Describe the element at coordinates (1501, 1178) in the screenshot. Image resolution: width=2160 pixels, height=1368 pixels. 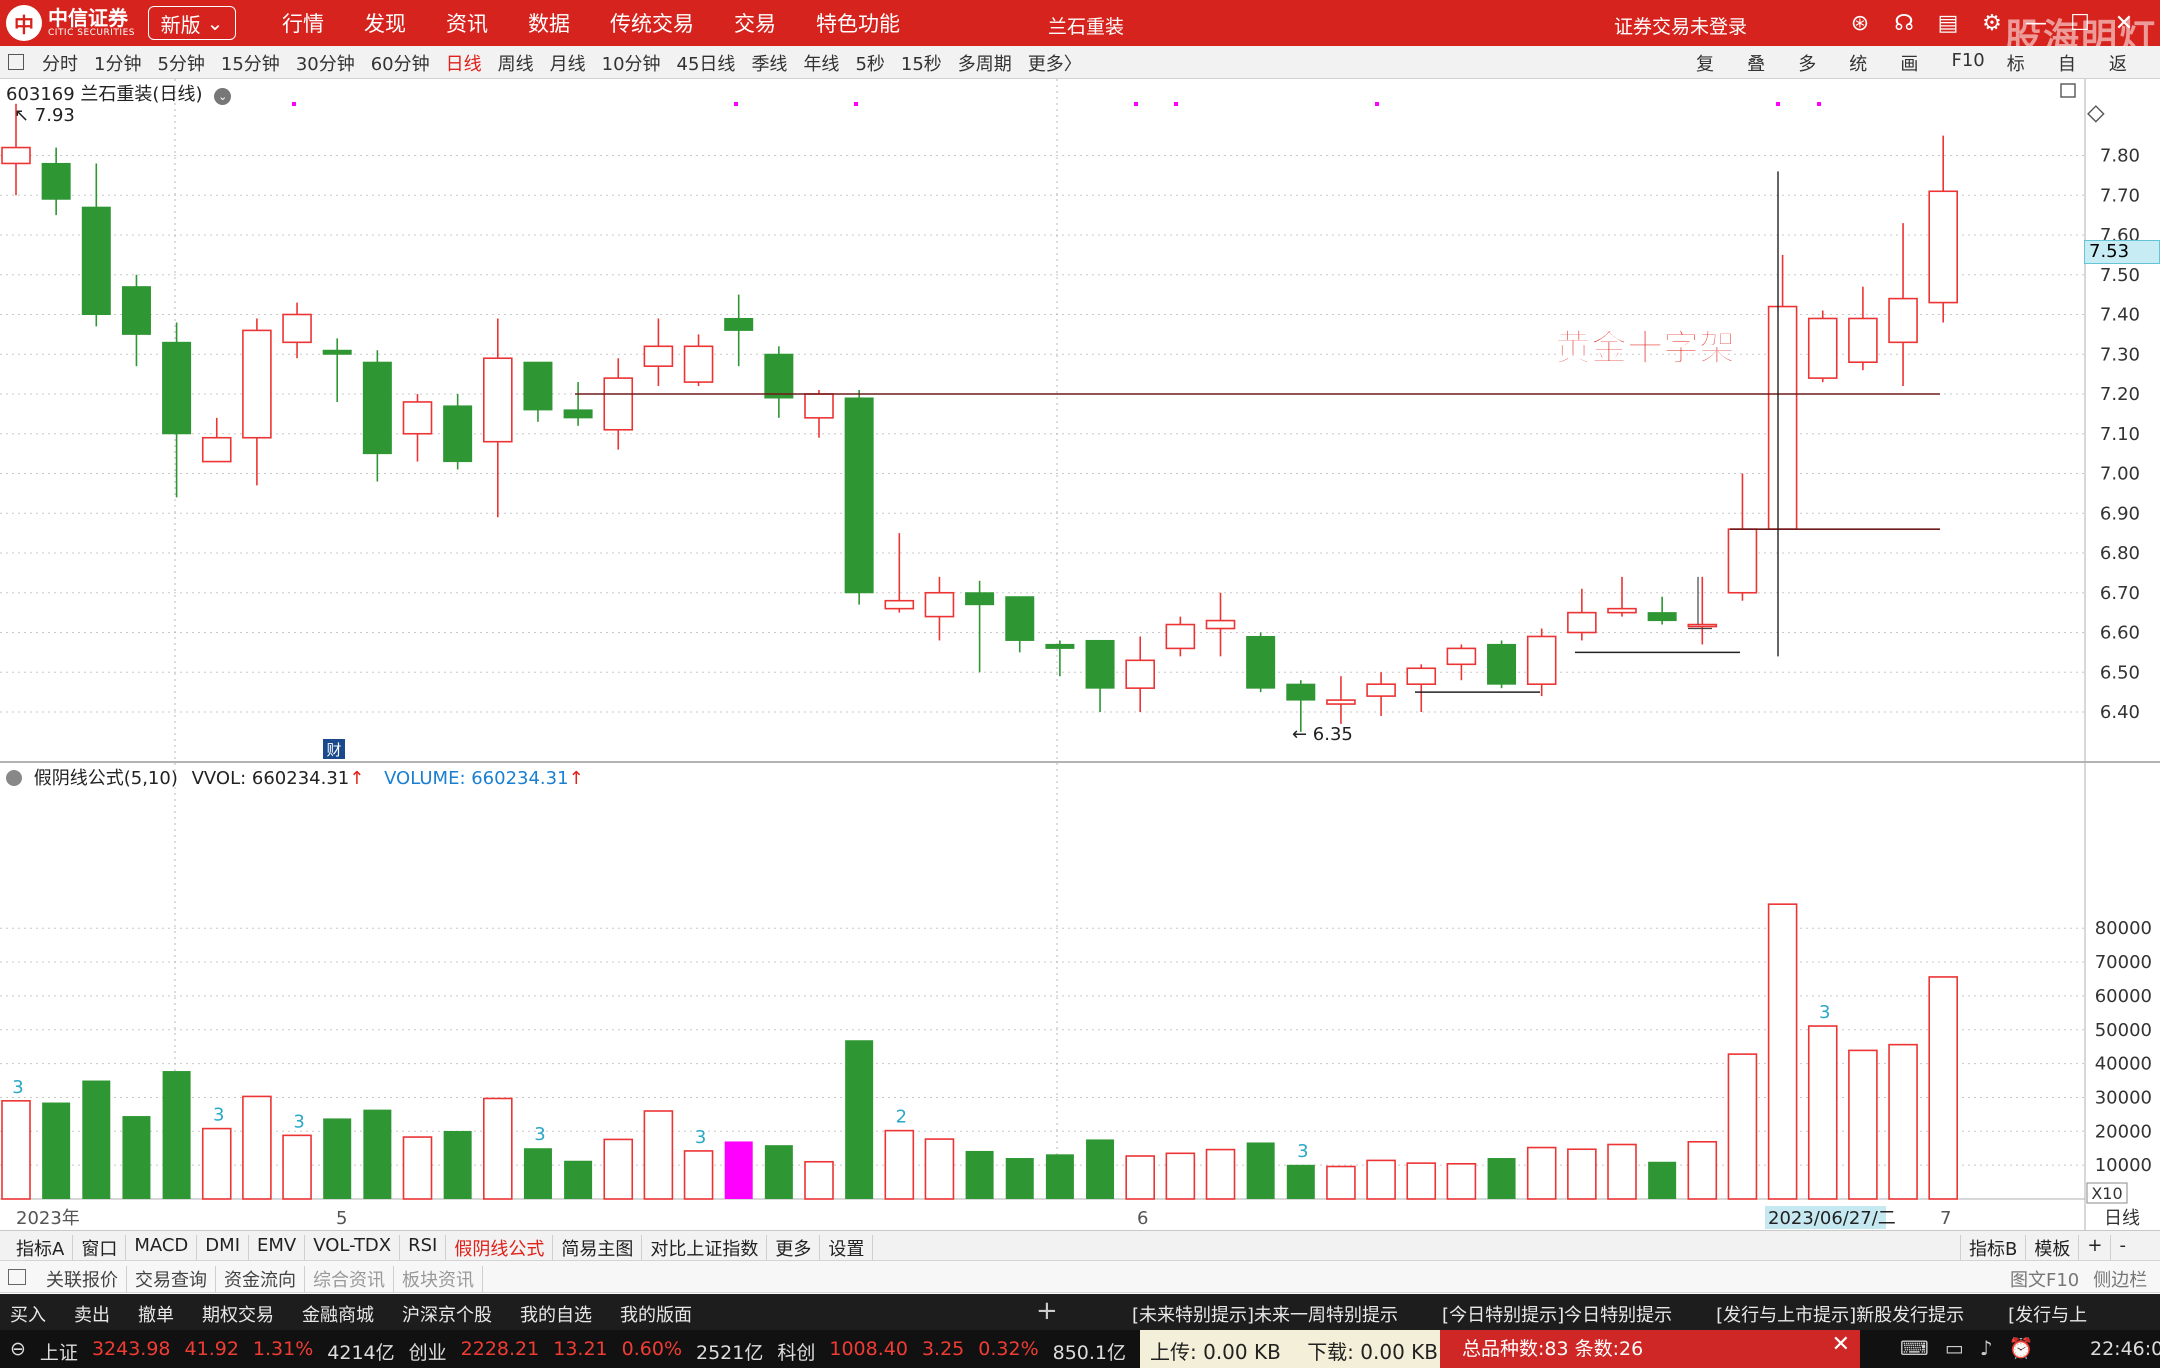
I see `volume-bar-down` at that location.